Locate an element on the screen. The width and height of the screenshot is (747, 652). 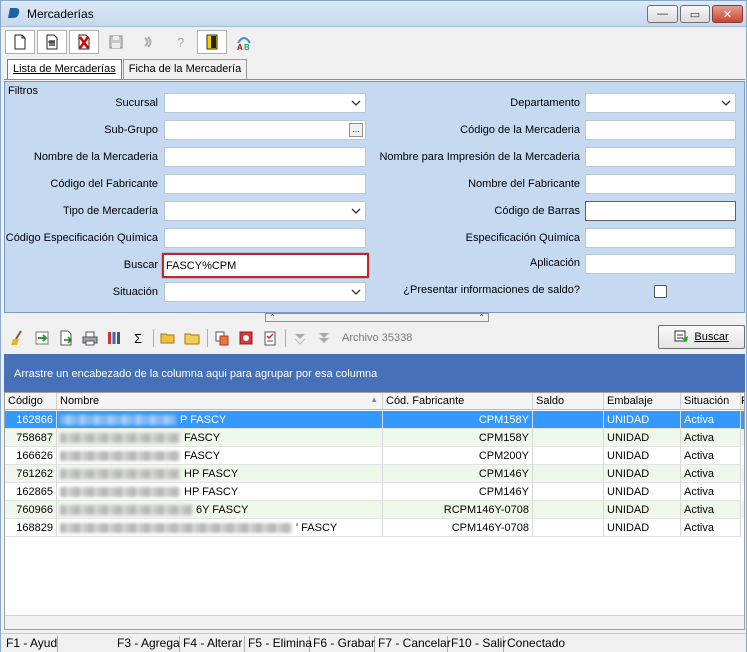
status-f3-agregar: F3 - Agrega is located at coordinates (147, 644).